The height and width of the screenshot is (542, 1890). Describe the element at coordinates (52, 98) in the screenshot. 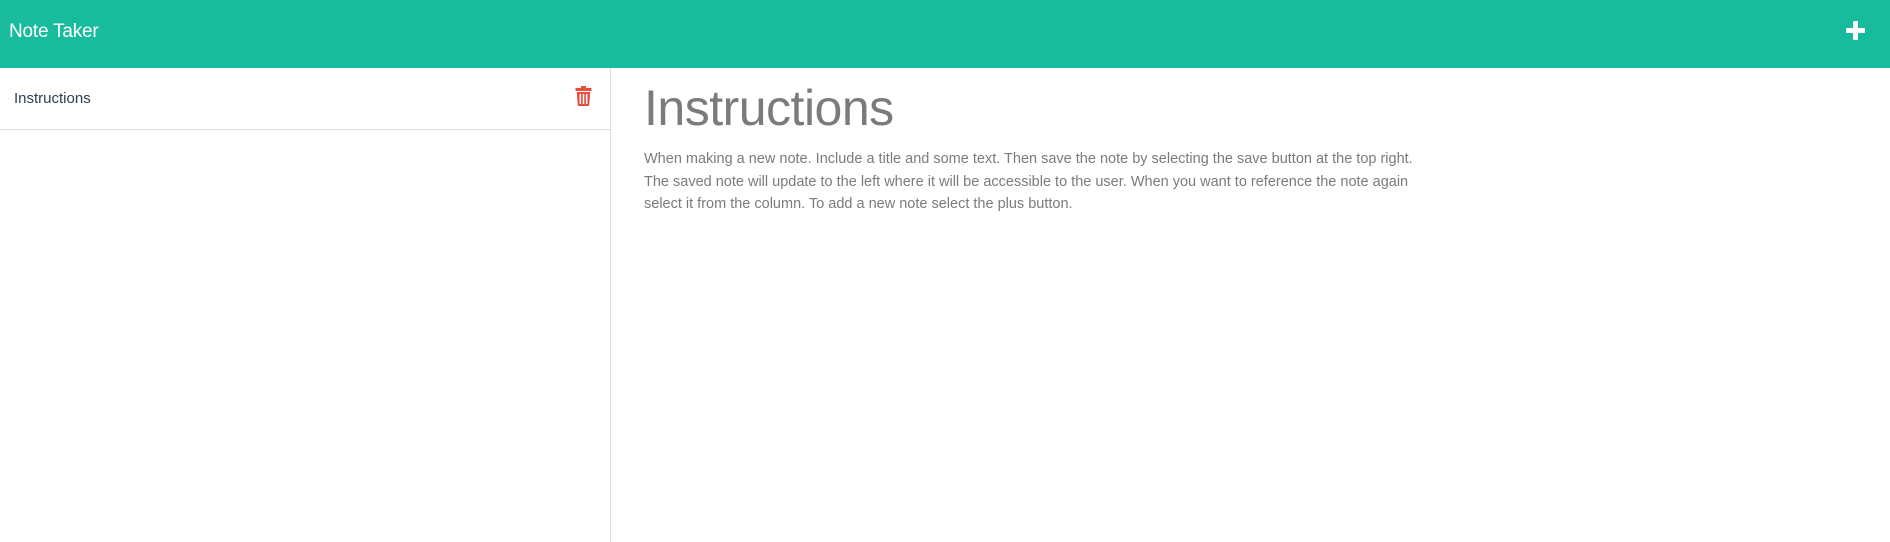

I see `note-list-title: Instructions` at that location.